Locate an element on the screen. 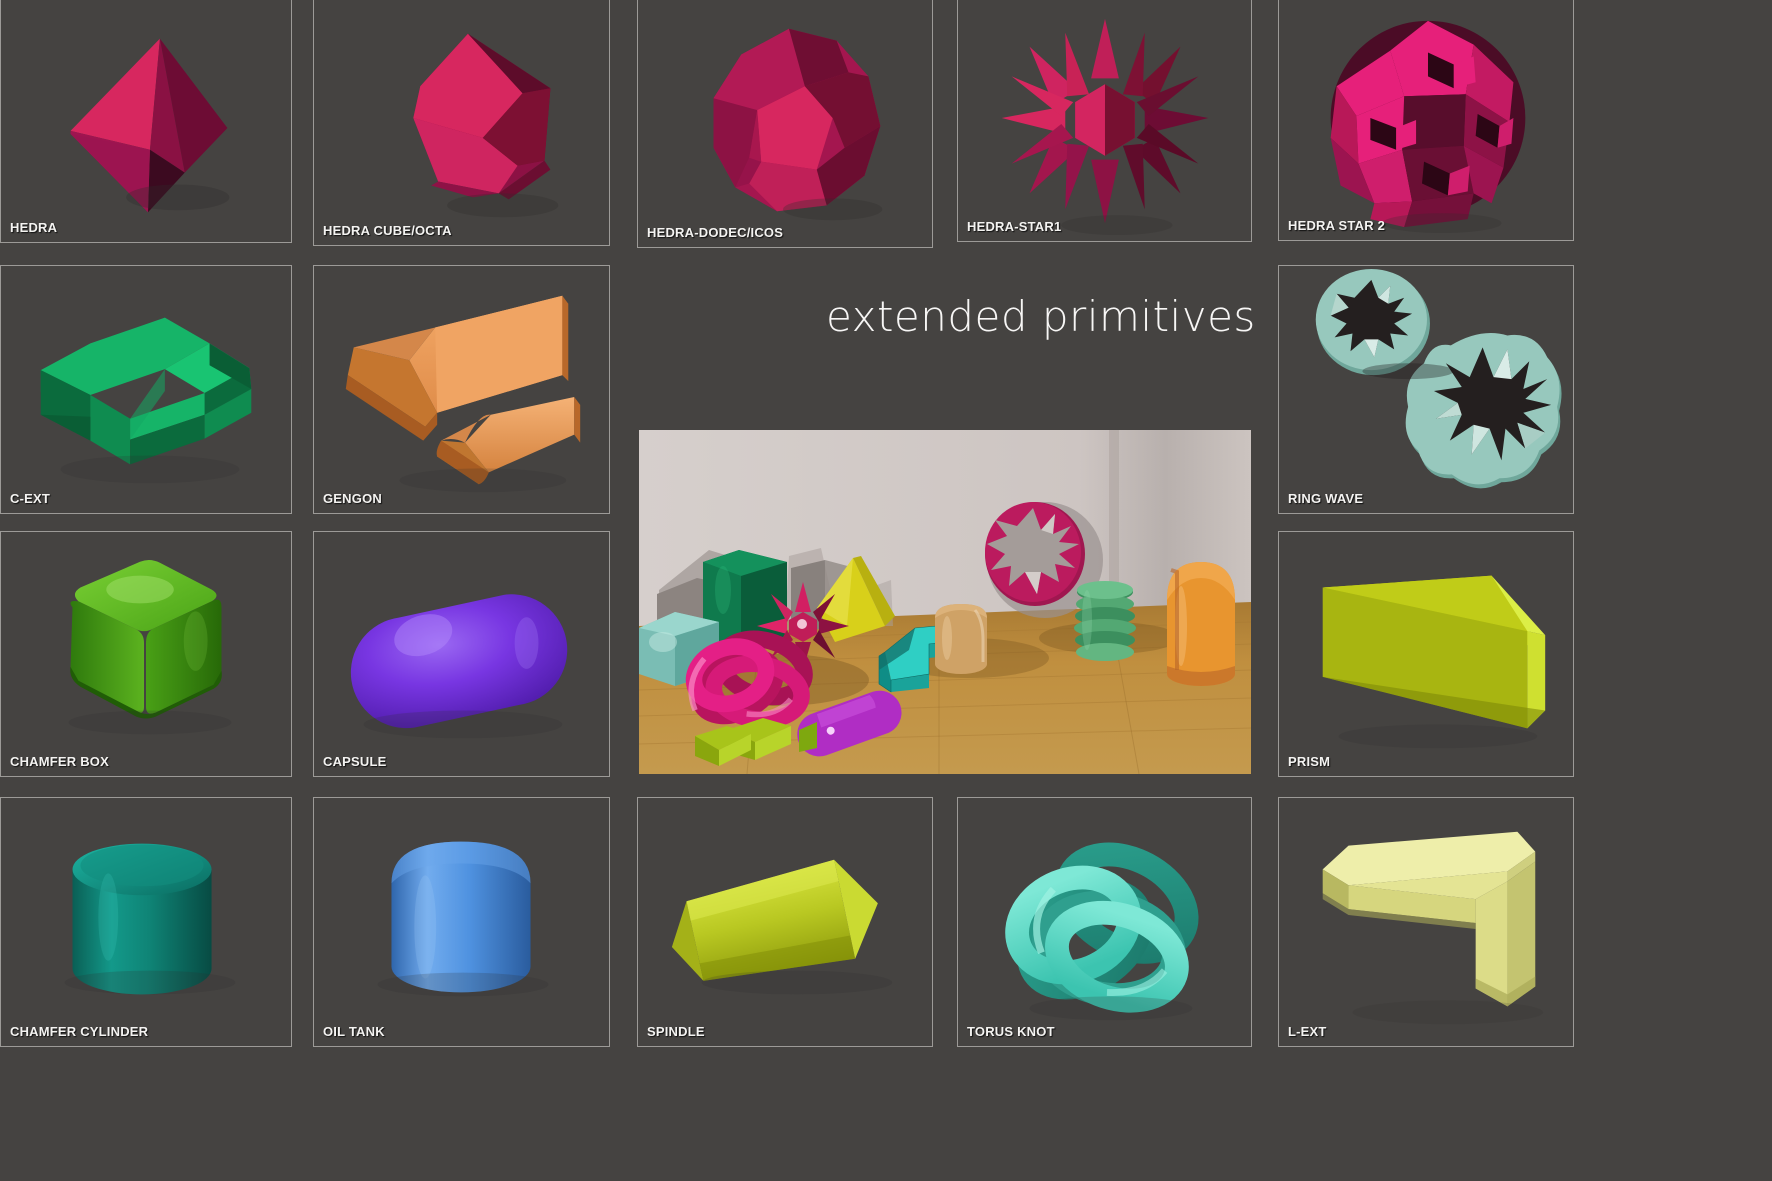 This screenshot has height=1181, width=1772. panel-gengon: GENGON is located at coordinates (461, 389).